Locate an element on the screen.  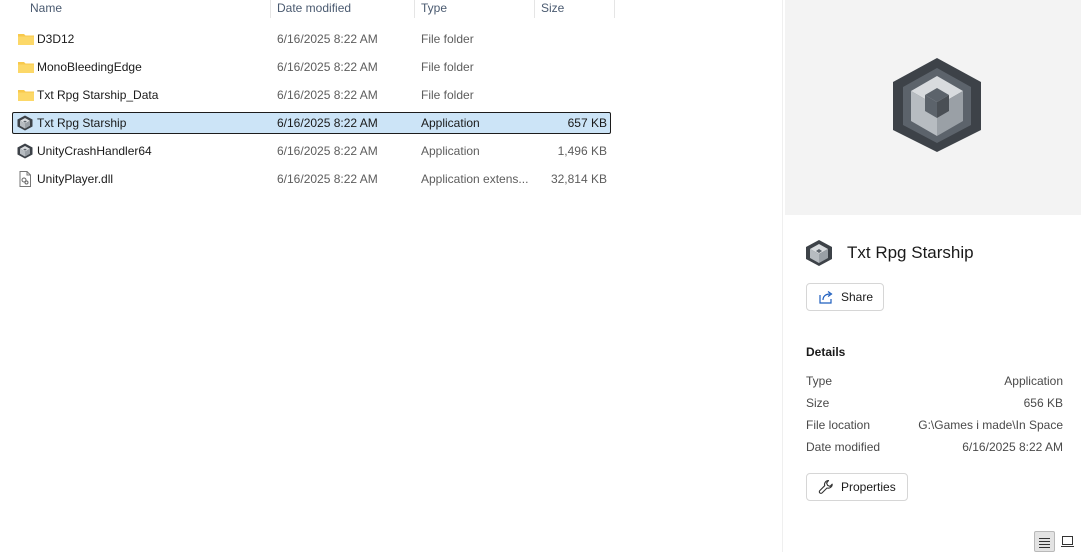
property-row-date-modified: Date modified 6/16/2025 8:22 AM is located at coordinates (934, 447).